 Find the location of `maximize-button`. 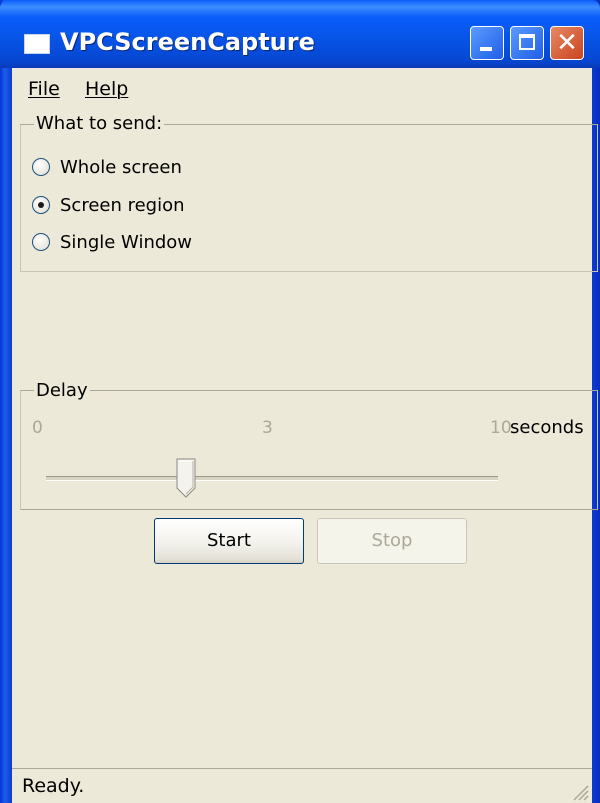

maximize-button is located at coordinates (527, 43).